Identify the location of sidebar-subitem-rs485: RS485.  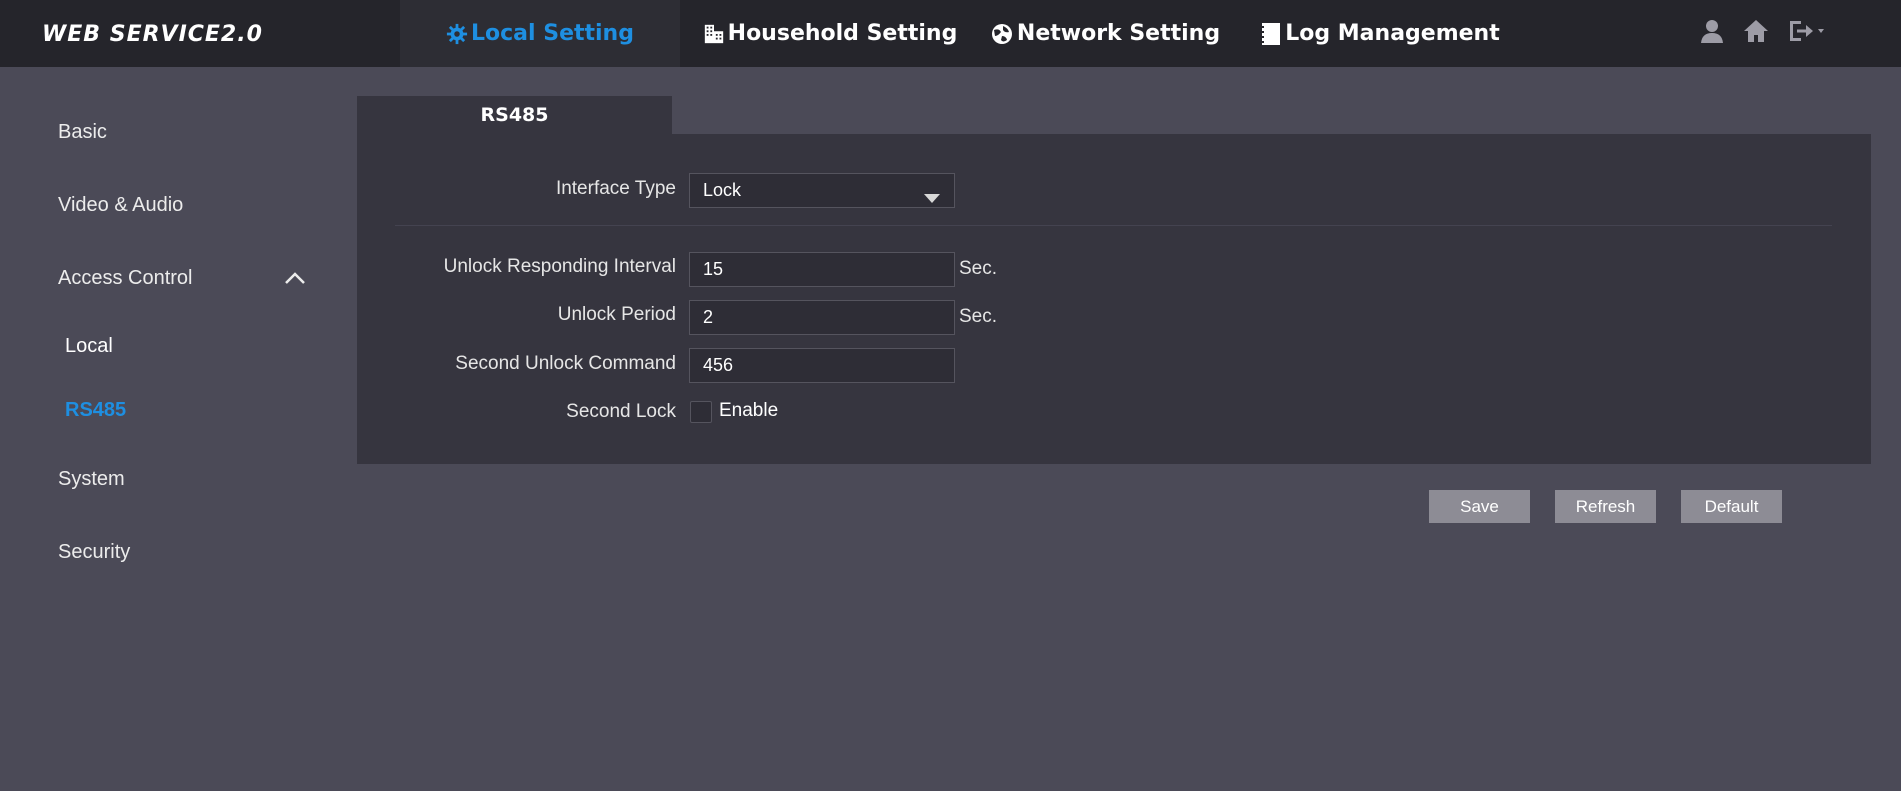
(95, 410).